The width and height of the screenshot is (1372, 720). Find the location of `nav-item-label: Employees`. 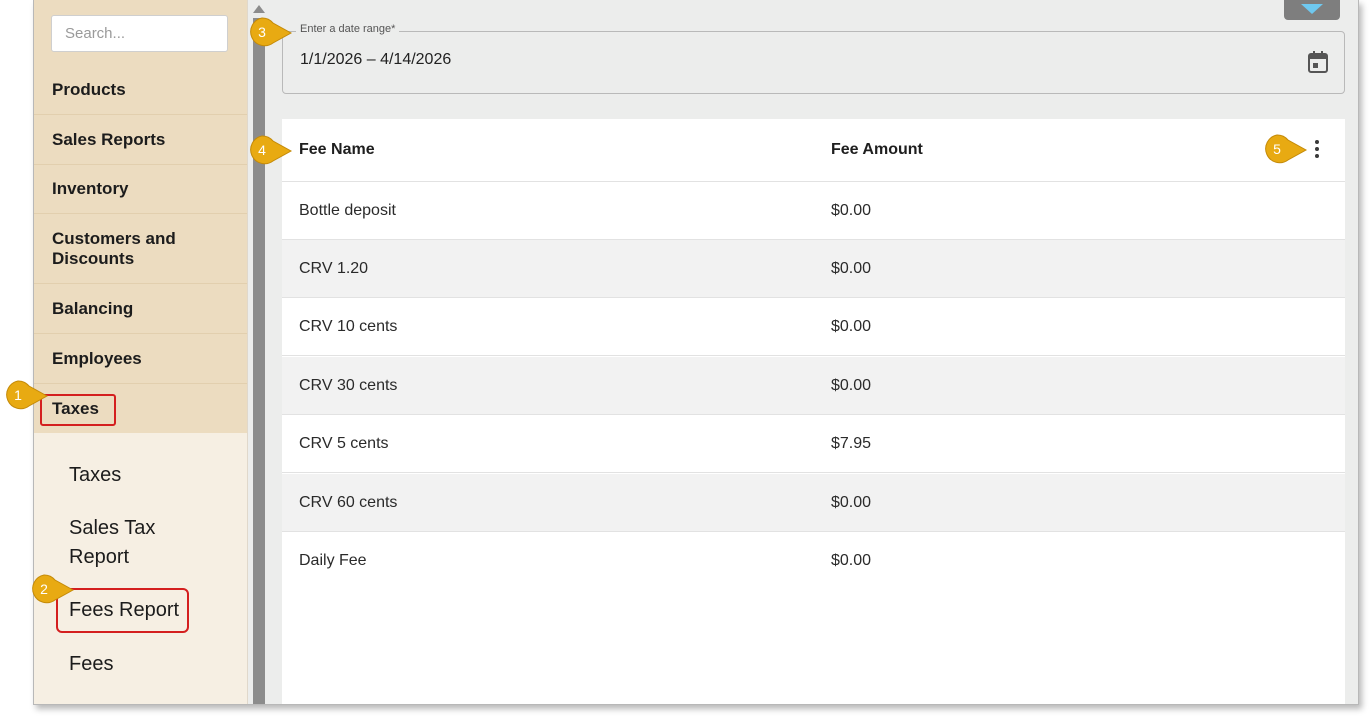

nav-item-label: Employees is located at coordinates (97, 358).